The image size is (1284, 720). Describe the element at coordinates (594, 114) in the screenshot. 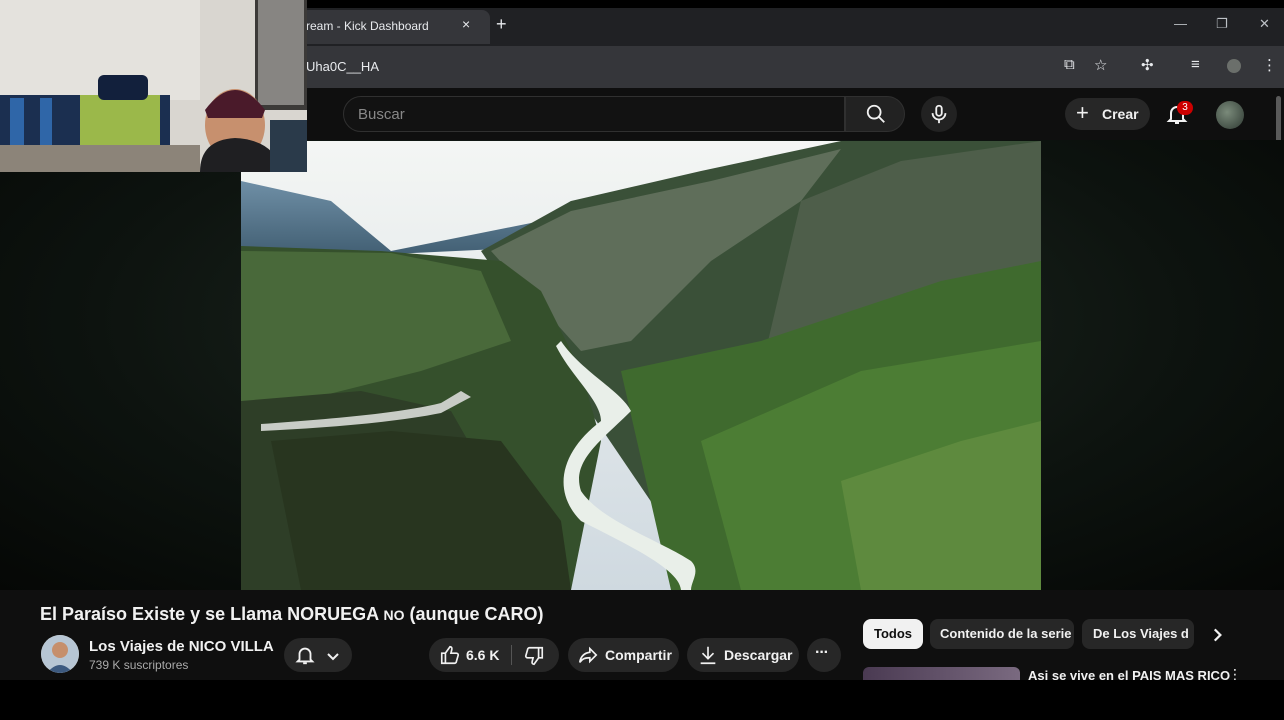

I see `search-input` at that location.